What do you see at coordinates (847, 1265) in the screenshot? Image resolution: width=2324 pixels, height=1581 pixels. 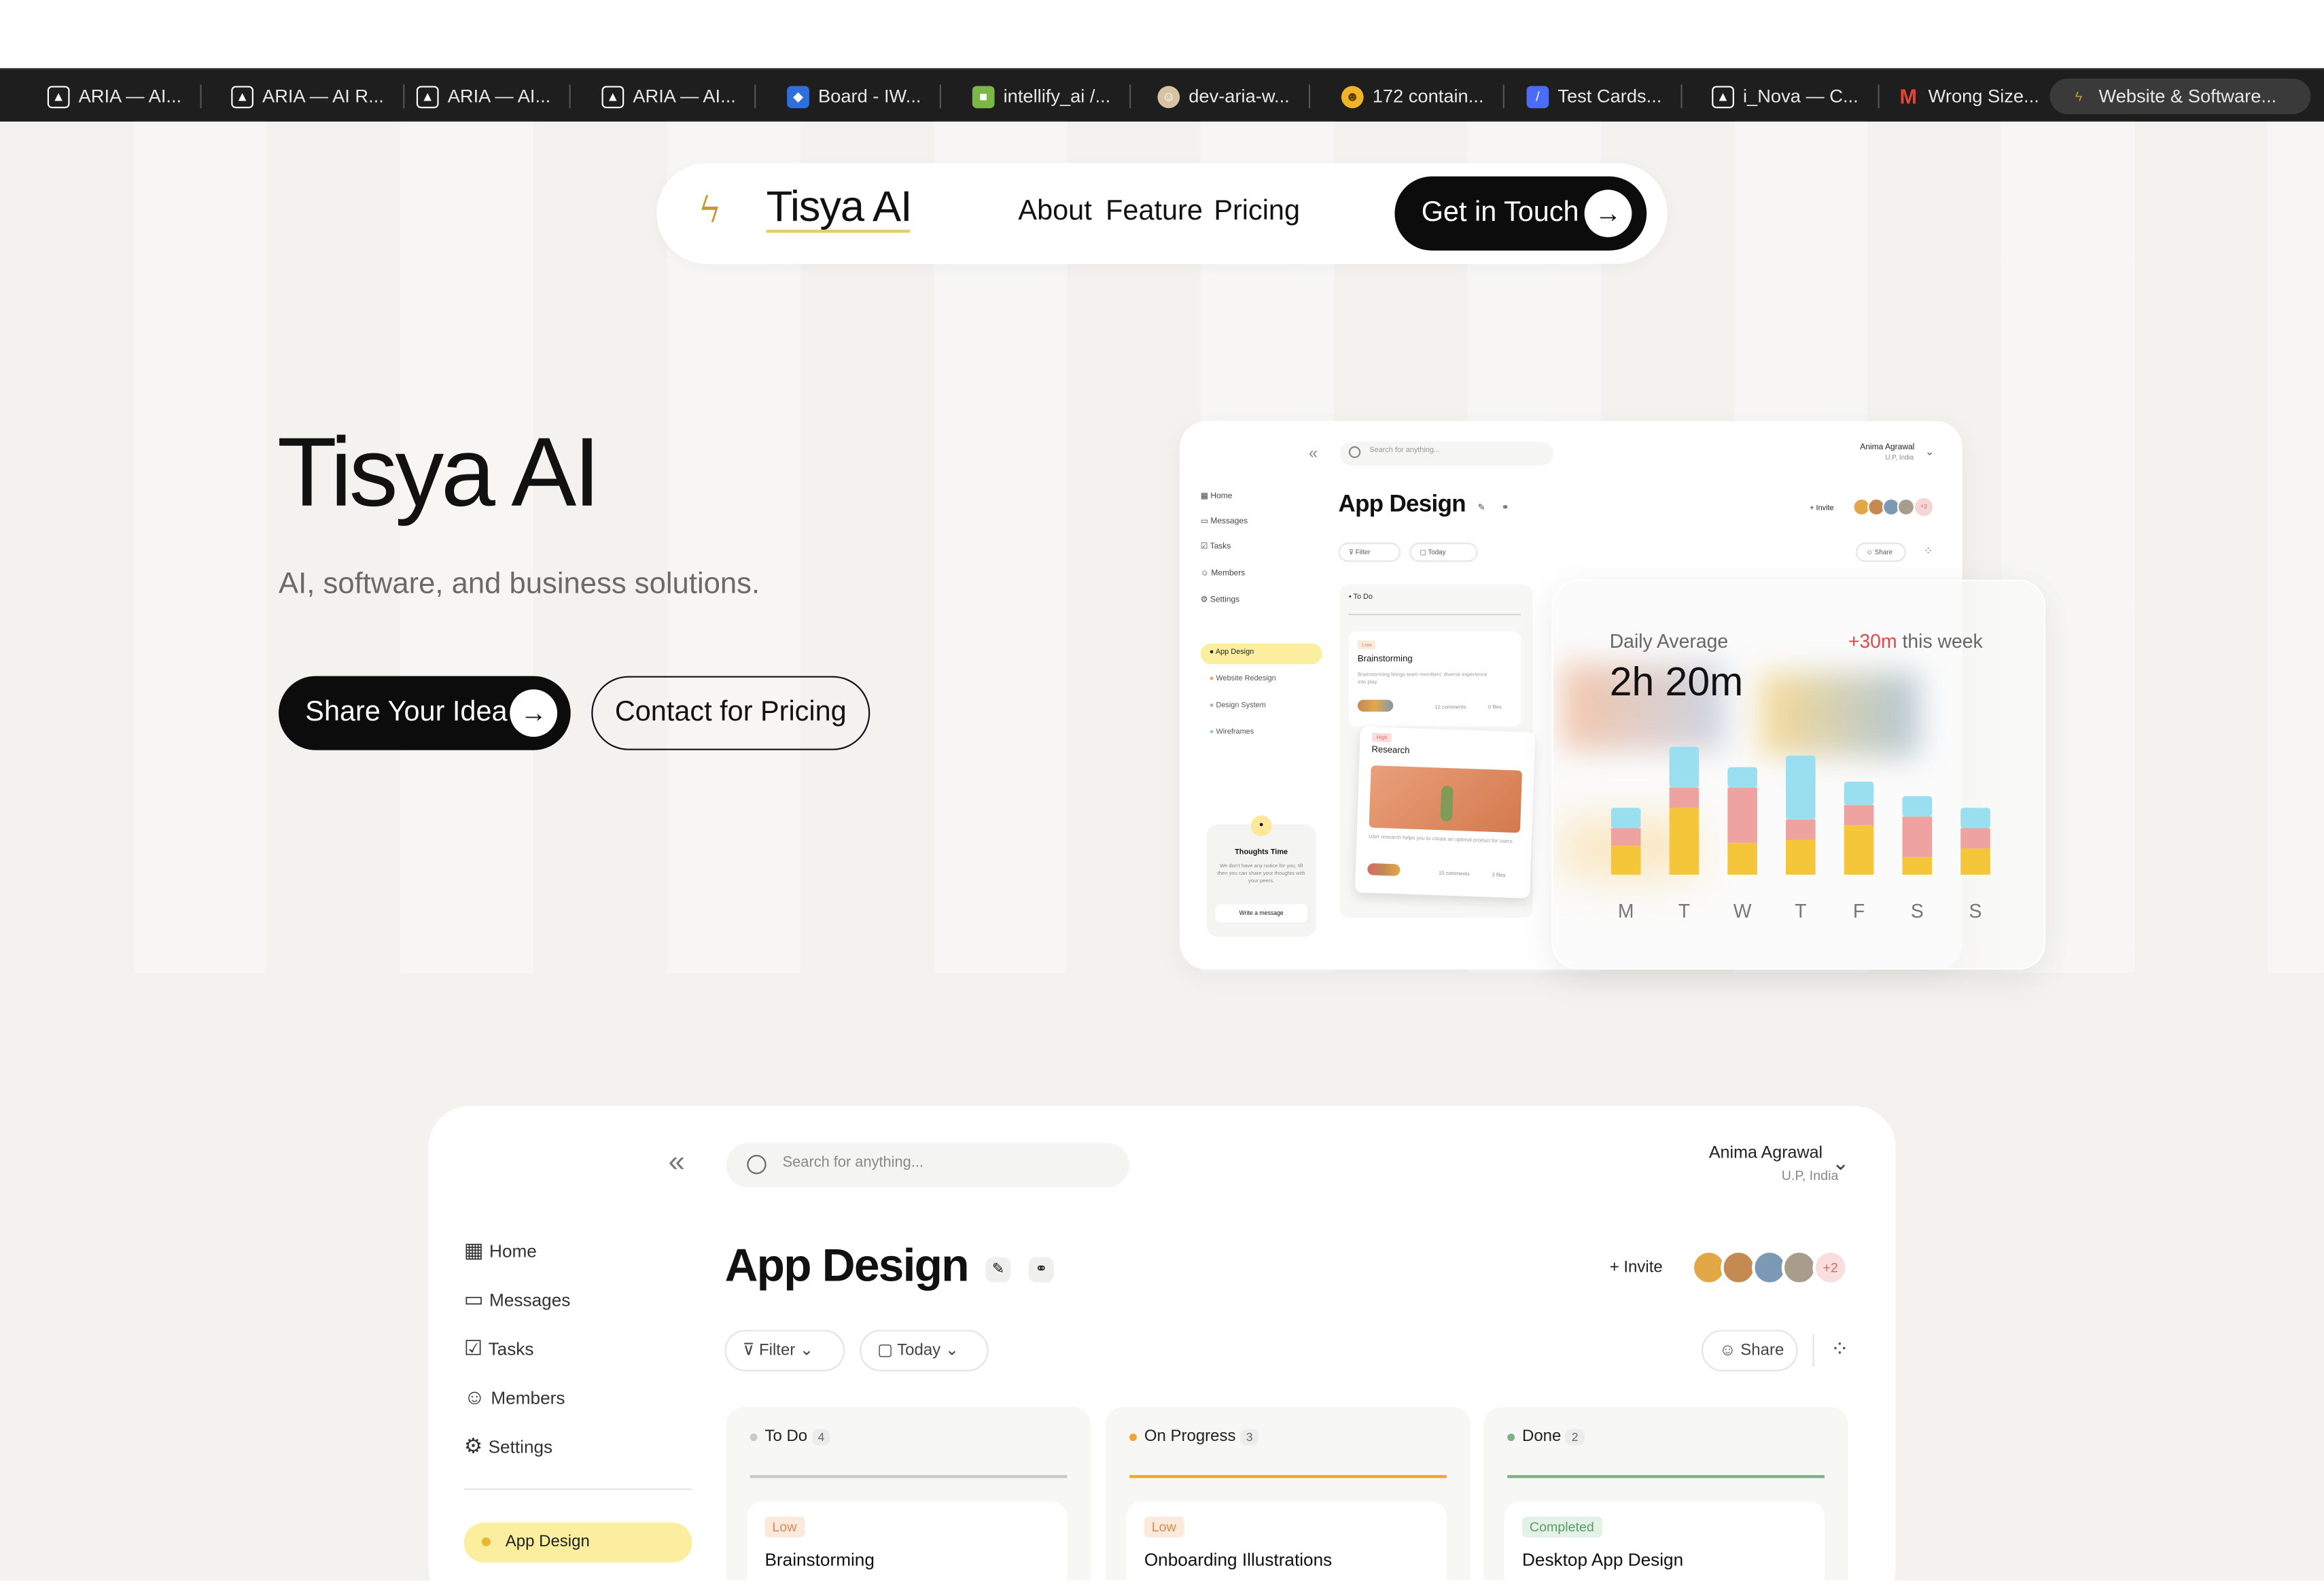 I see `page-title: App Design` at bounding box center [847, 1265].